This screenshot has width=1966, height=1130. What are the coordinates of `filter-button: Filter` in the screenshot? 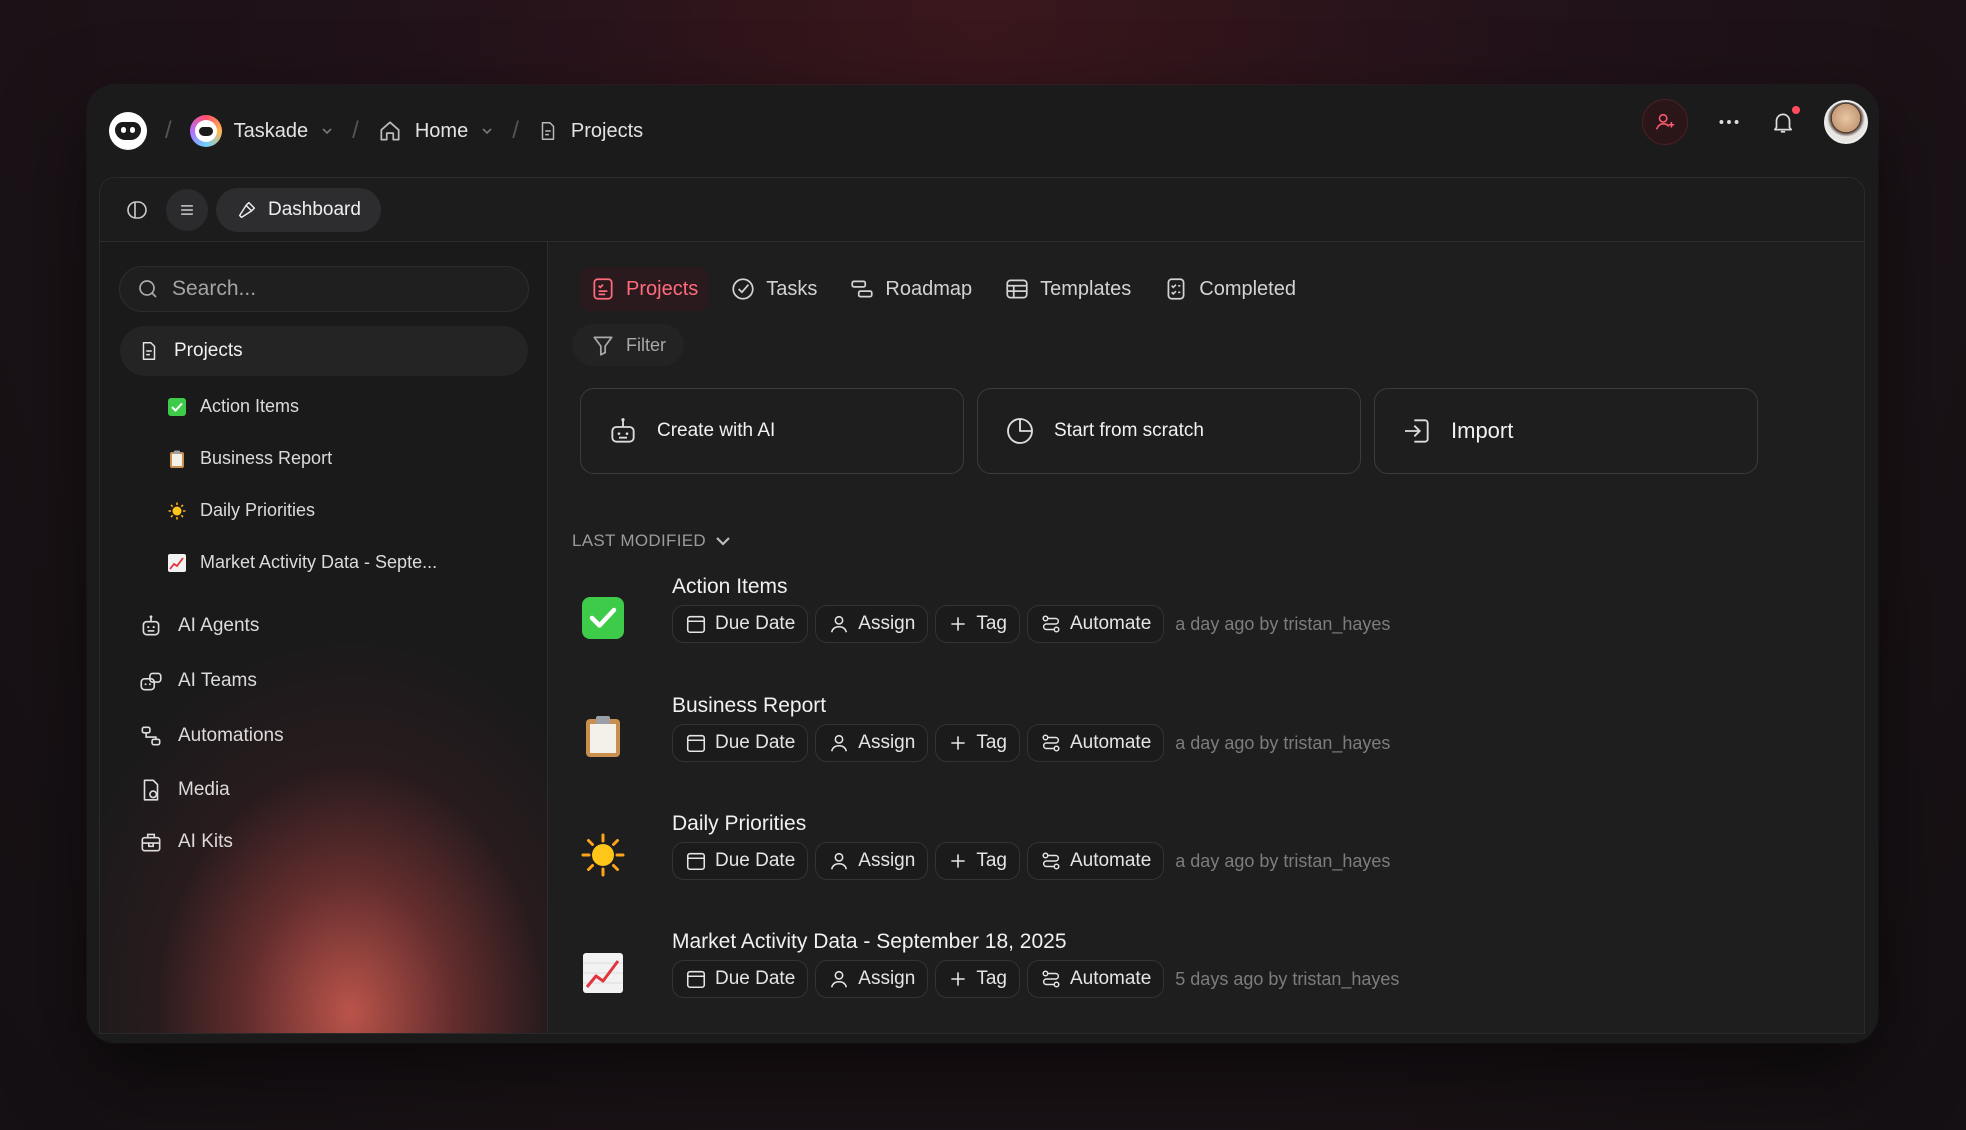 It's located at (628, 345).